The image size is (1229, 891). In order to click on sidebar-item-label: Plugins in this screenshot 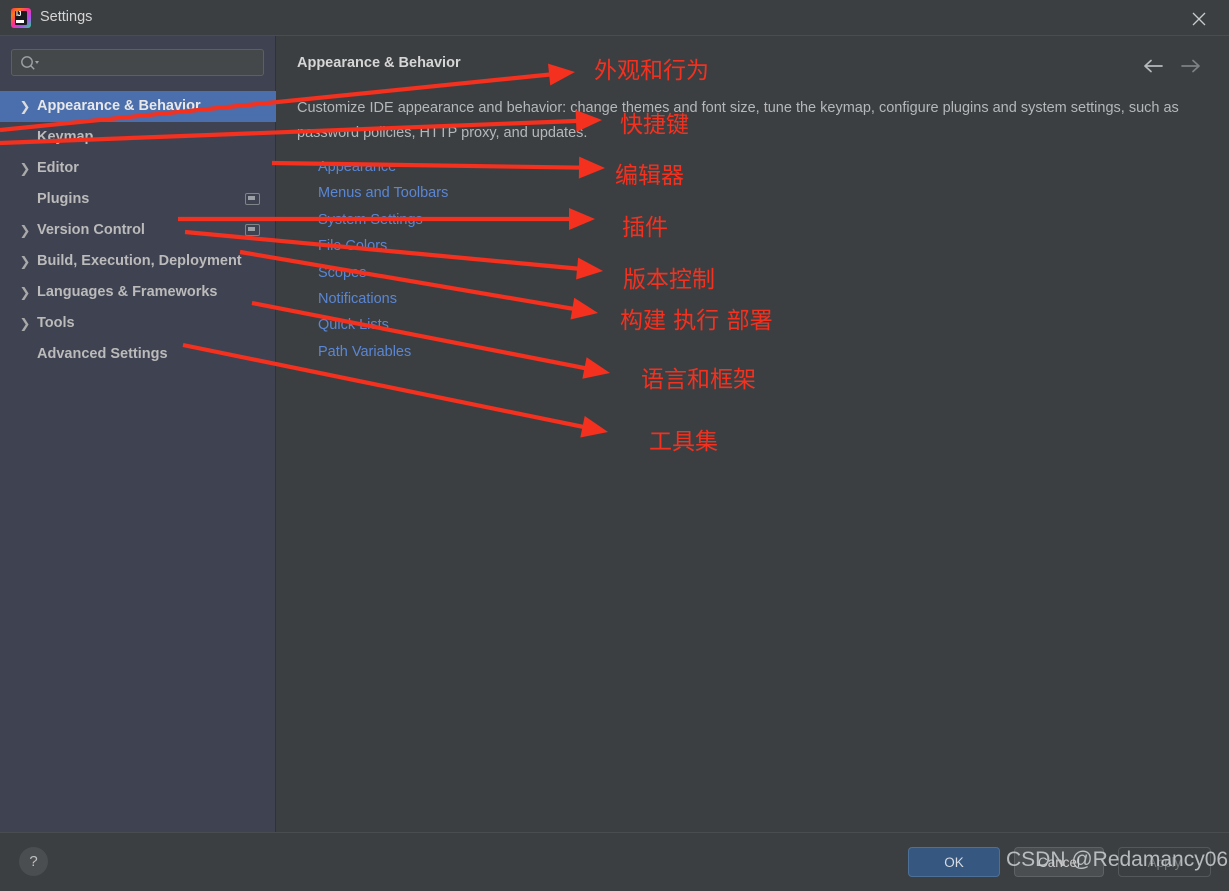, I will do `click(63, 199)`.